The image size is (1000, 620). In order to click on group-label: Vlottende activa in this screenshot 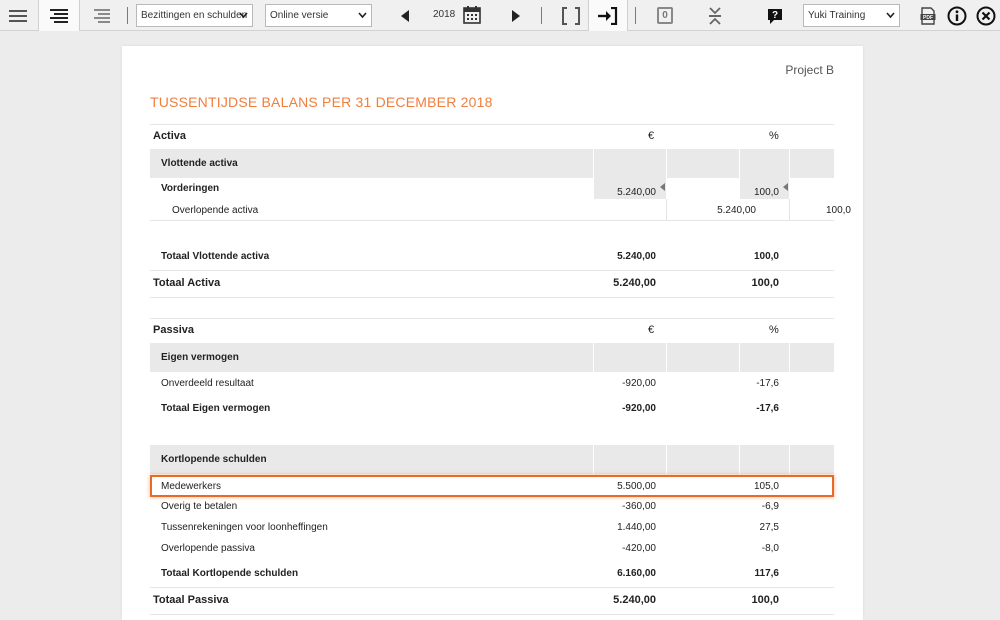, I will do `click(199, 163)`.